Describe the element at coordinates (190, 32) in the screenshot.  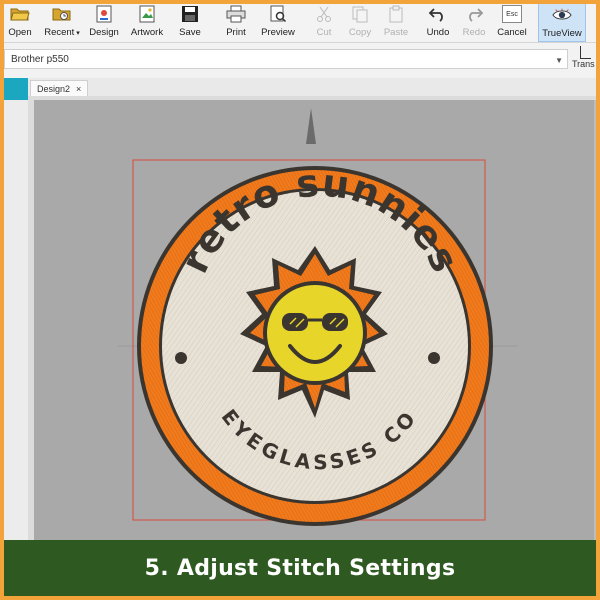
I see `save-label: Save` at that location.